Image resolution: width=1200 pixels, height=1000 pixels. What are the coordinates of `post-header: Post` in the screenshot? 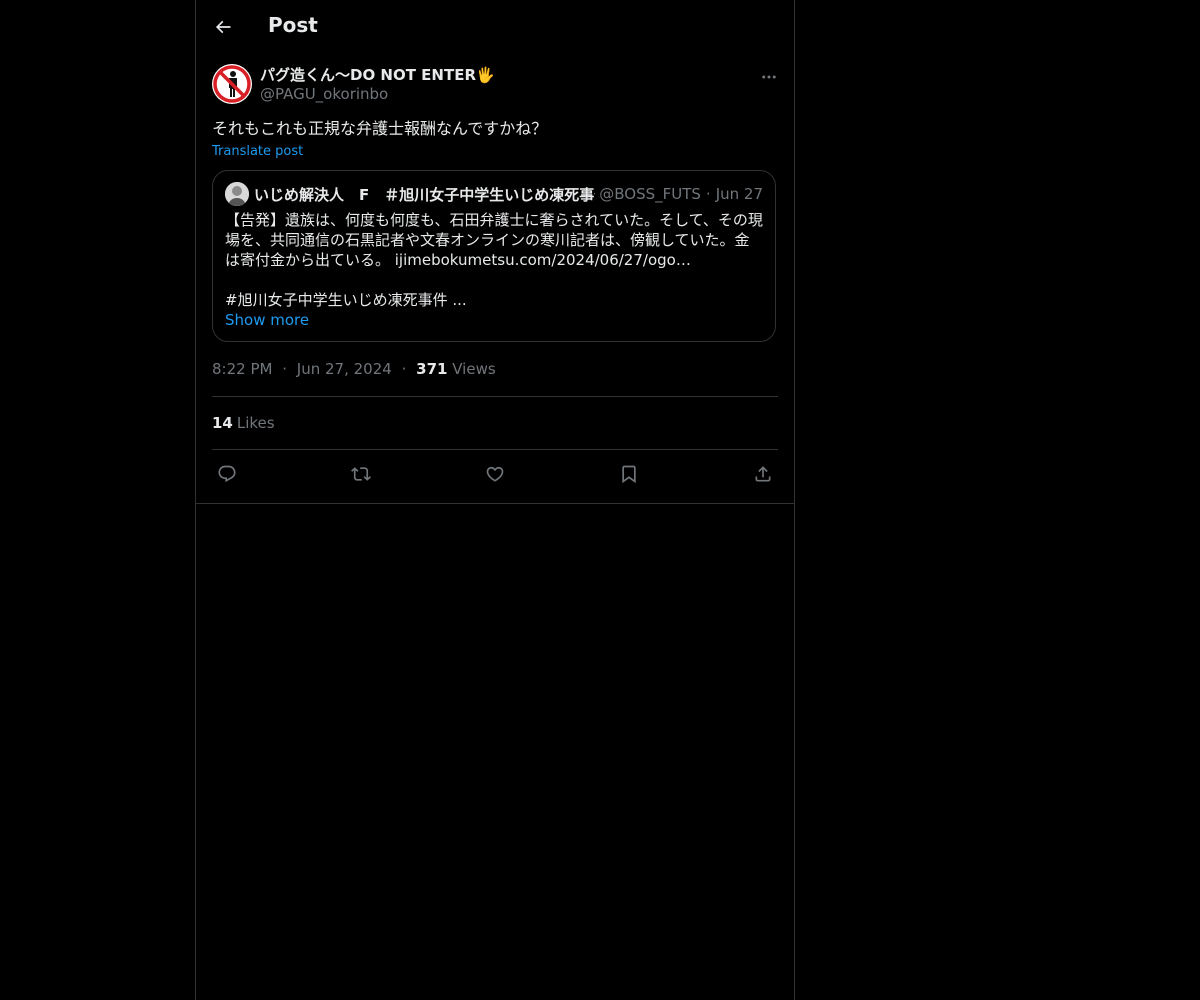 It's located at (495, 26).